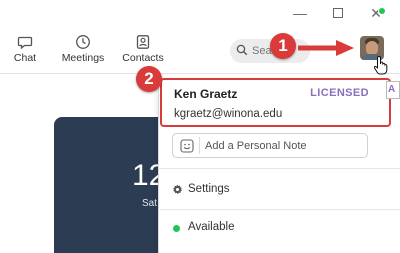 The image size is (400, 253). What do you see at coordinates (187, 146) in the screenshot?
I see `emoji-icon` at bounding box center [187, 146].